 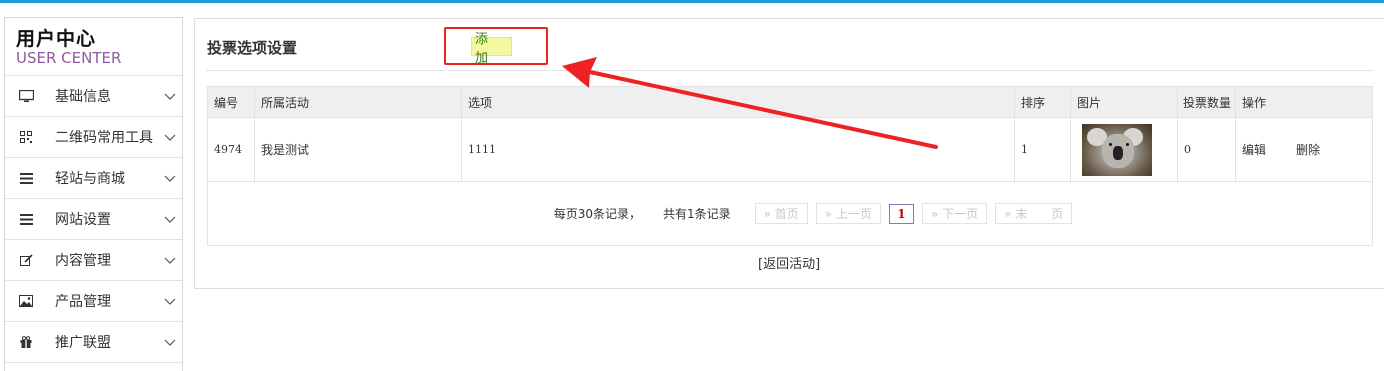 I want to click on cell-id: 4974, so click(x=231, y=149).